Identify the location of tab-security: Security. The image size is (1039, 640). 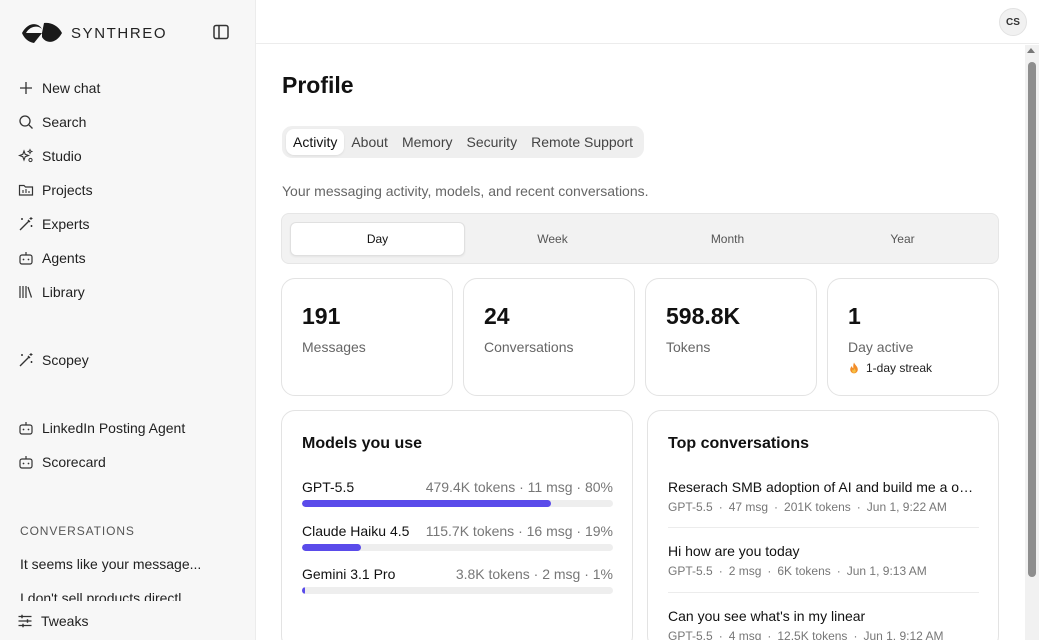
(492, 142).